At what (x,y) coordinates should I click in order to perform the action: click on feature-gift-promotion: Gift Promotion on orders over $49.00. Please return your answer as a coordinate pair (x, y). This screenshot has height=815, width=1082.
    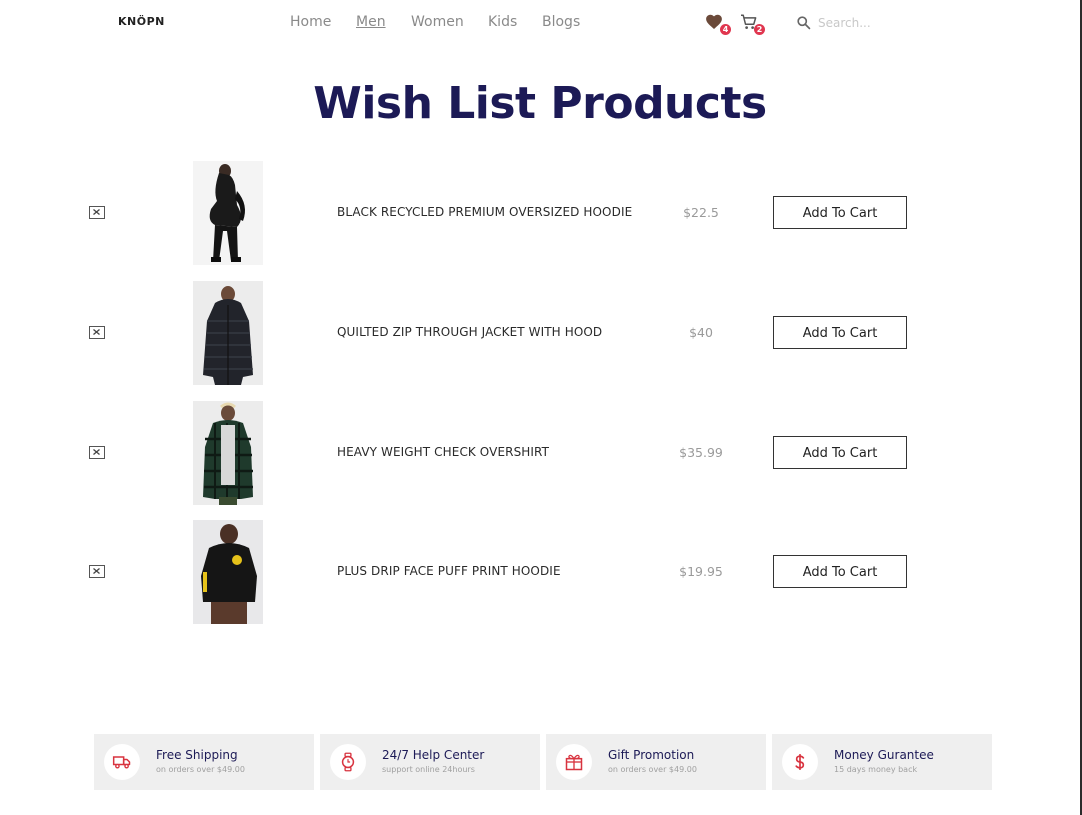
    Looking at the image, I should click on (656, 762).